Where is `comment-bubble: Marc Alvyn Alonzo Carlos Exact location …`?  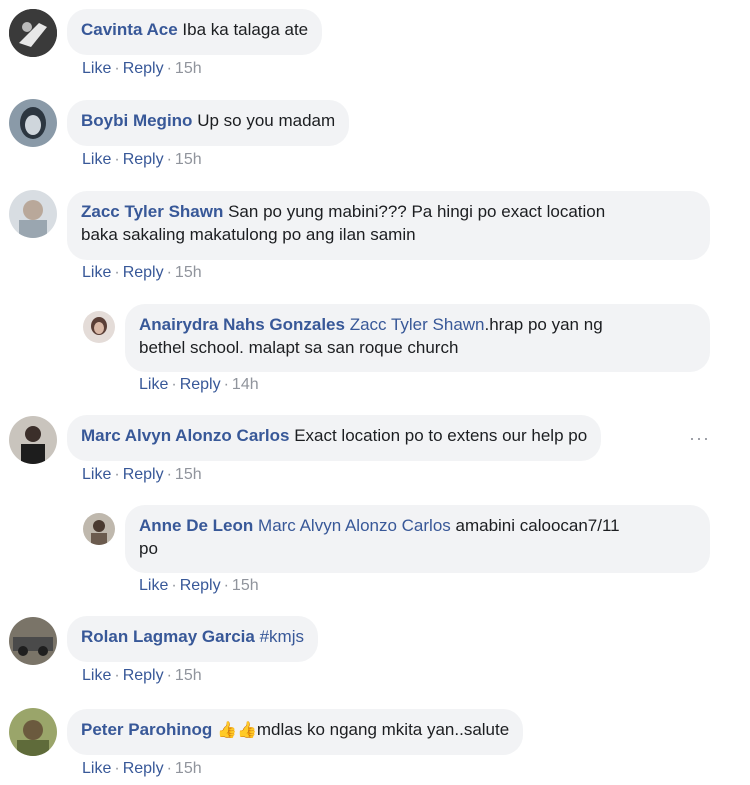
comment-bubble: Marc Alvyn Alonzo Carlos Exact location … is located at coordinates (334, 438).